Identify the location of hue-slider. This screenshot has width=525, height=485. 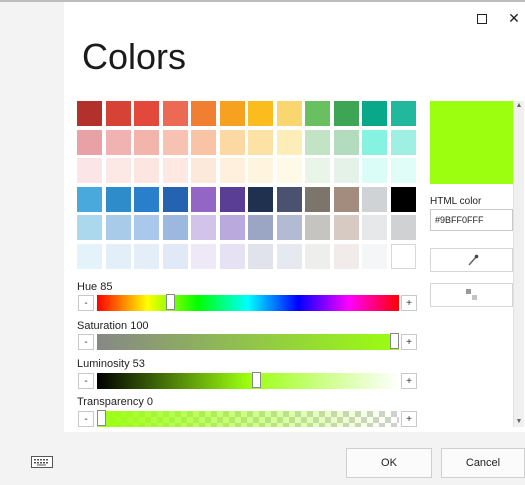
(248, 302).